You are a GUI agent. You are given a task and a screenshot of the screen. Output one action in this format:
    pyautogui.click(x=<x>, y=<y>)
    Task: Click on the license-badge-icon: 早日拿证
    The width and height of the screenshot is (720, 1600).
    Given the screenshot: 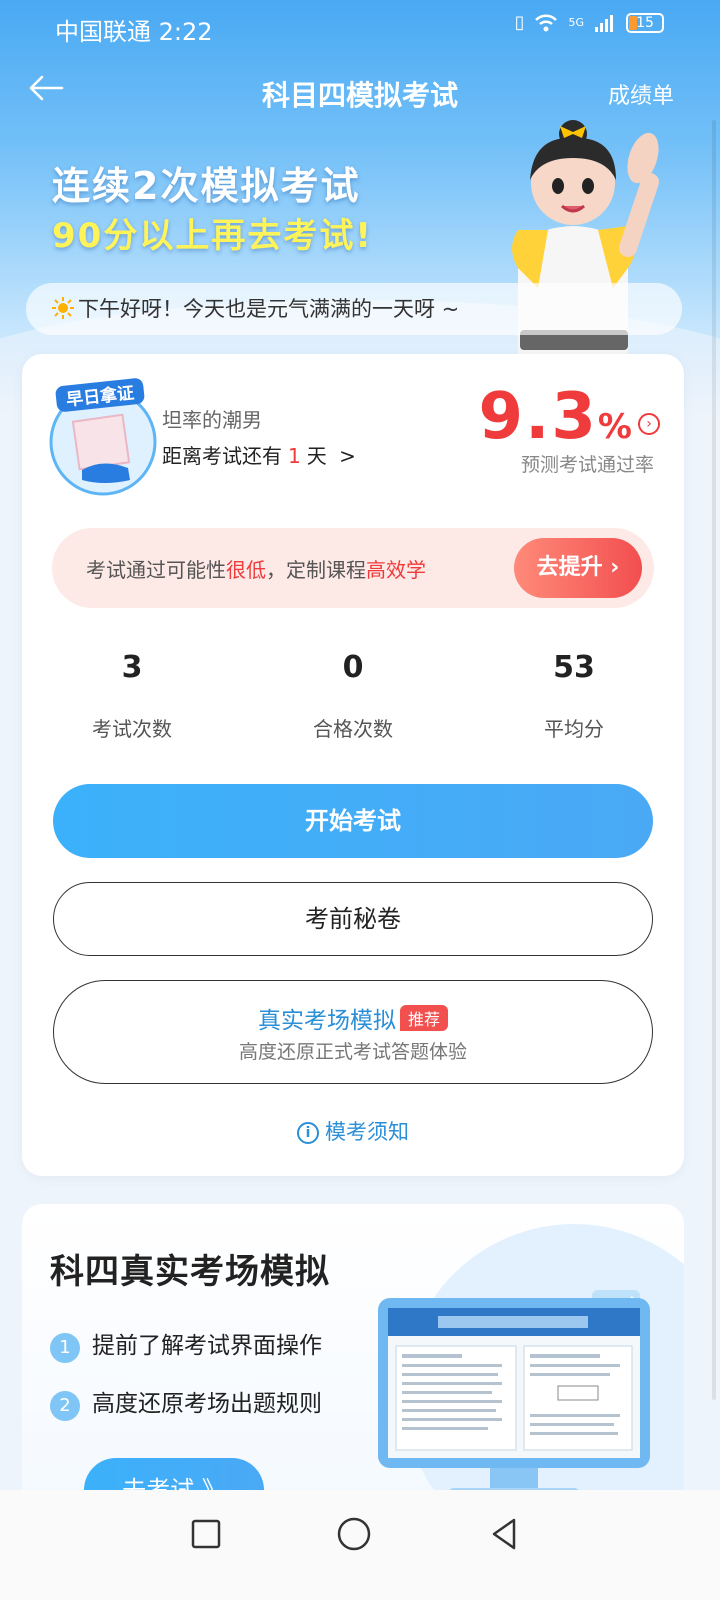 What is the action you would take?
    pyautogui.click(x=103, y=437)
    